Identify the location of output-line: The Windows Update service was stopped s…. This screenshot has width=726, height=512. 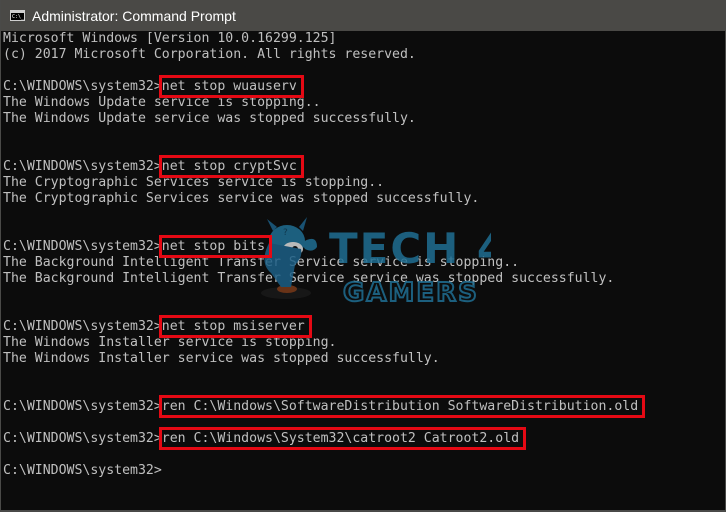
(209, 118).